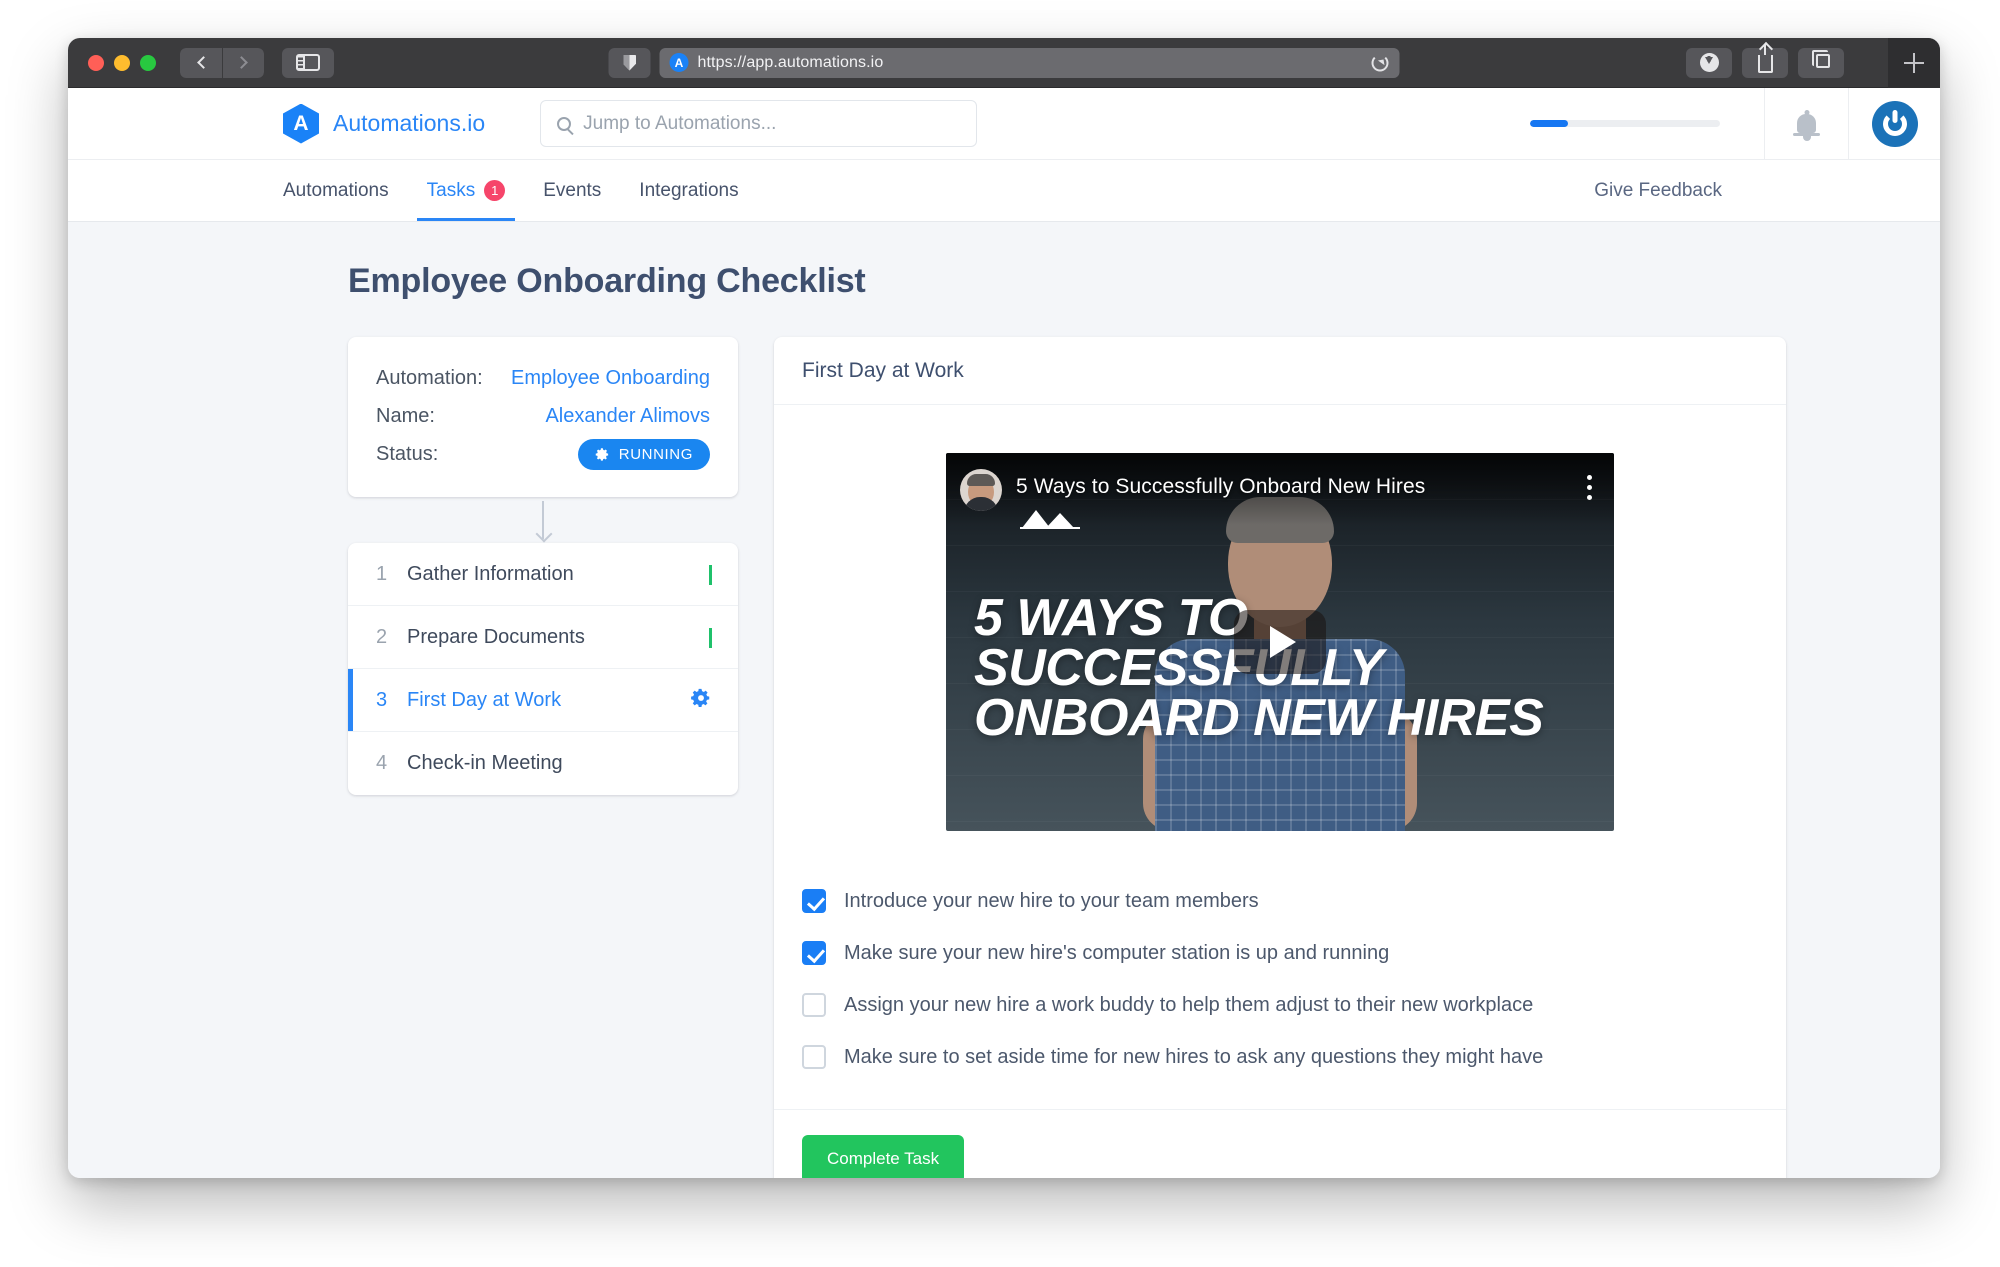 The image size is (2000, 1267). What do you see at coordinates (382, 573) in the screenshot?
I see `step-number: 1` at bounding box center [382, 573].